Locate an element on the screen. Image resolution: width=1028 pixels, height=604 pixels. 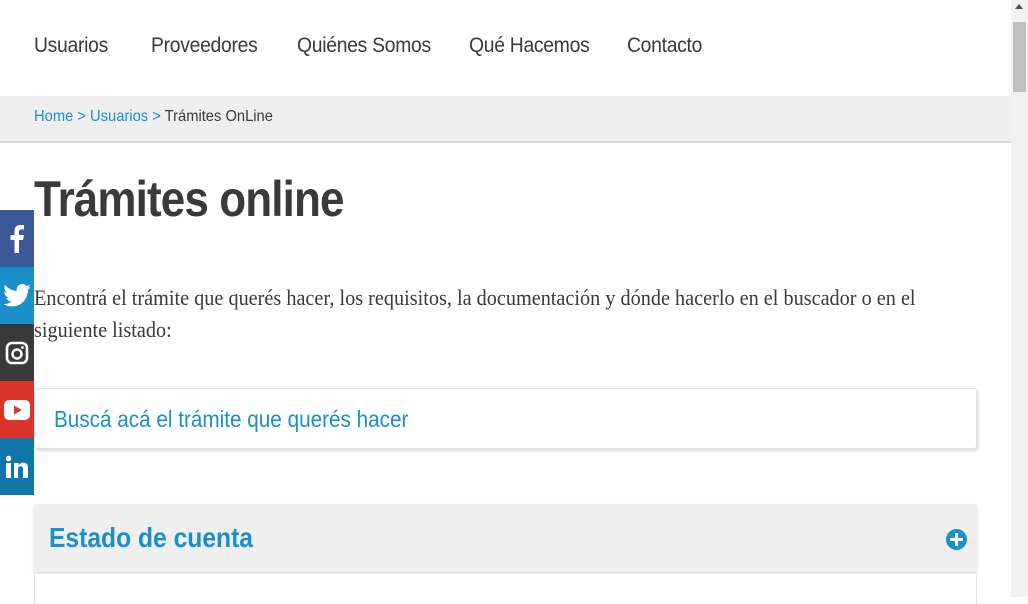
facebook-link is located at coordinates (17, 238).